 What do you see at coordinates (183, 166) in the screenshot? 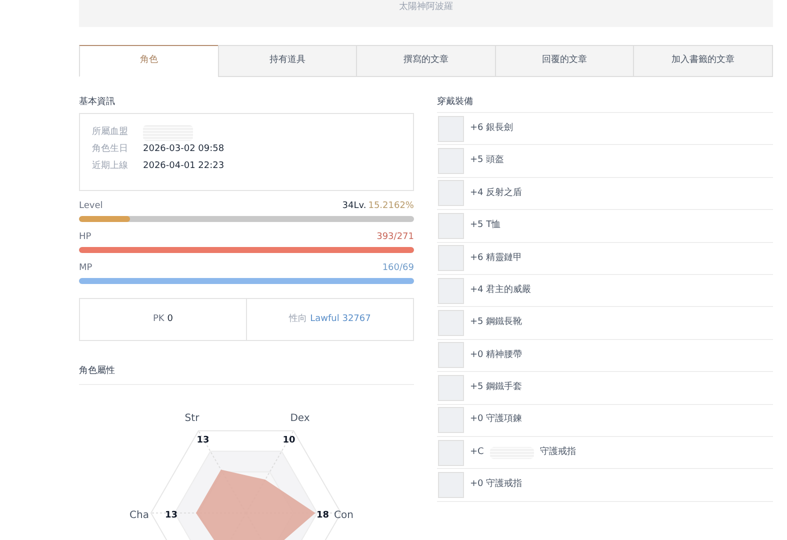
I see `info-value: 2026-04-01 22:23` at bounding box center [183, 166].